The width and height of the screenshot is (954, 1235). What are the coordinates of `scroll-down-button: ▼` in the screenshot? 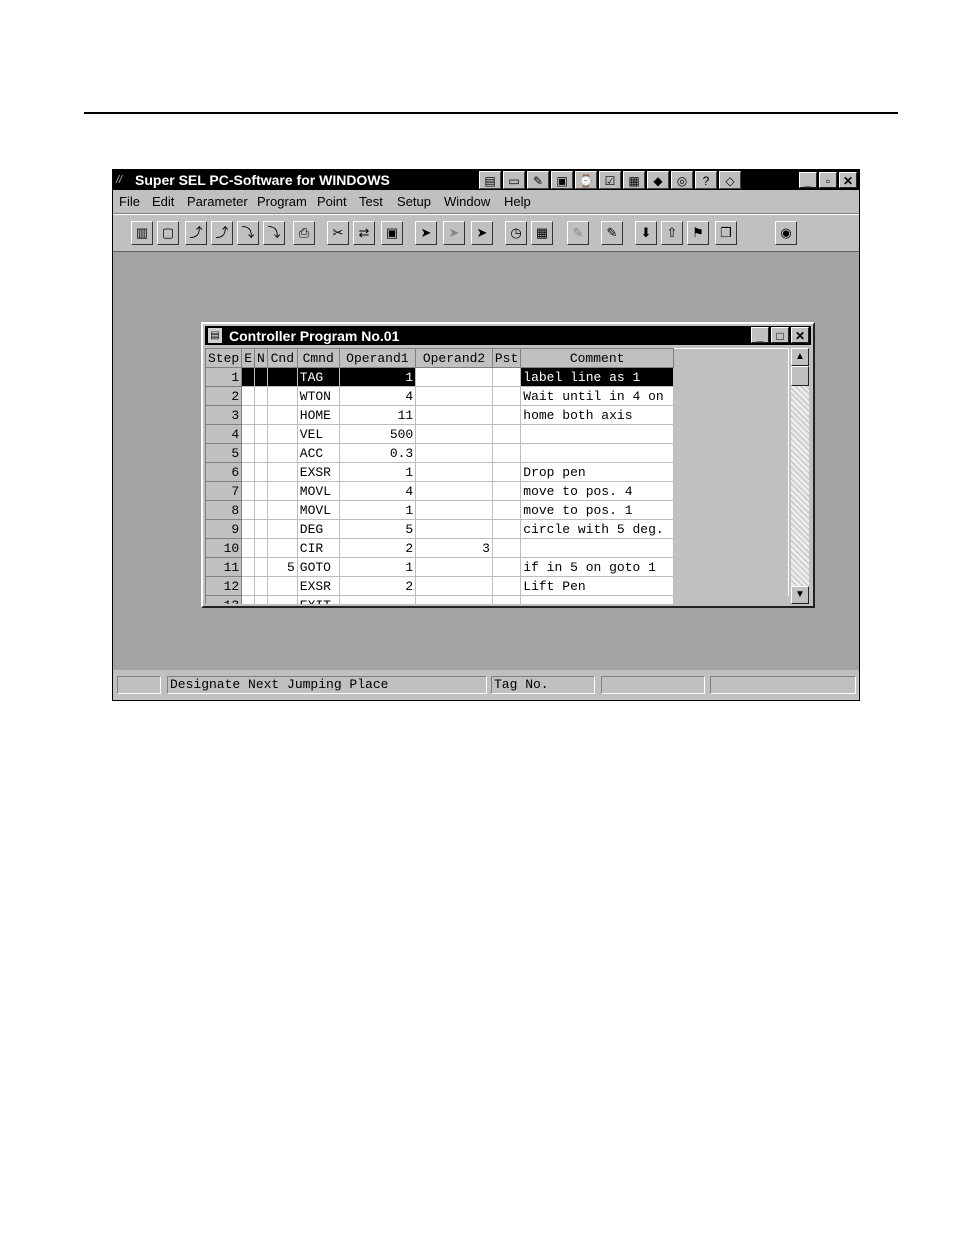 It's located at (800, 595).